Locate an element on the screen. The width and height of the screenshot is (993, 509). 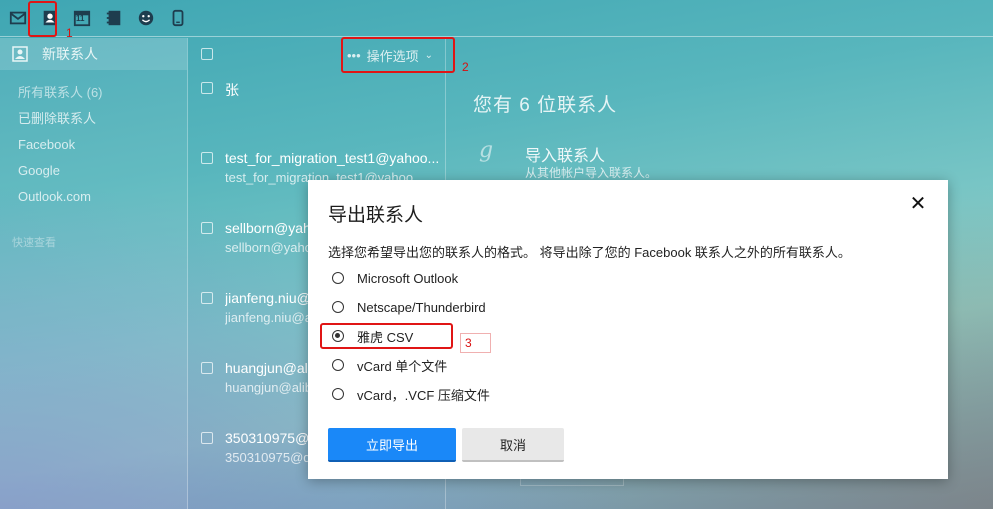
export-now-button: 立即导出 is located at coordinates (392, 445).